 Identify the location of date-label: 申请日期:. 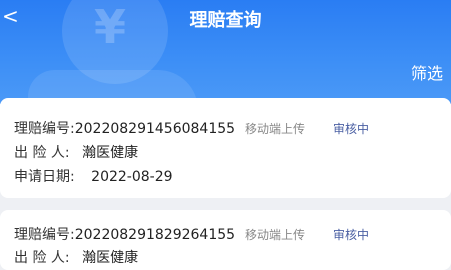
(44, 177).